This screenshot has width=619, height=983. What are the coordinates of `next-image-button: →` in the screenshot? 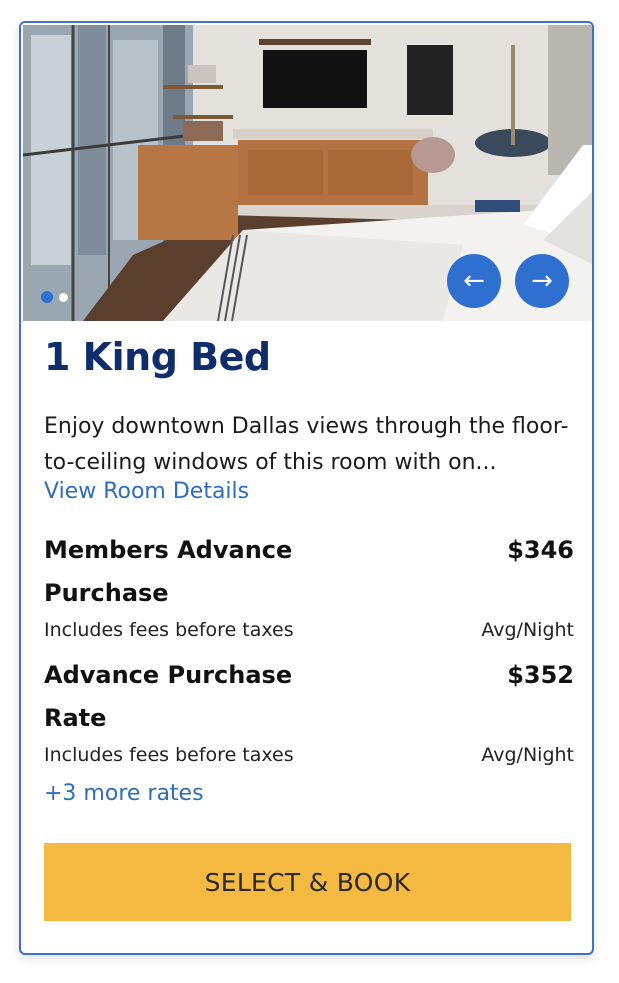 It's located at (542, 281).